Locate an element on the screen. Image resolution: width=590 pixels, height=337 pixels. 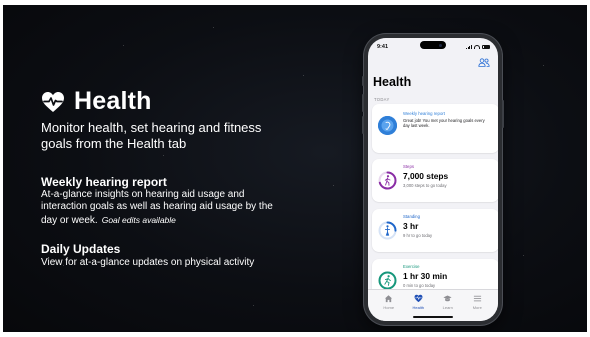
card-label: Weekly hearing report is located at coordinates (424, 113).